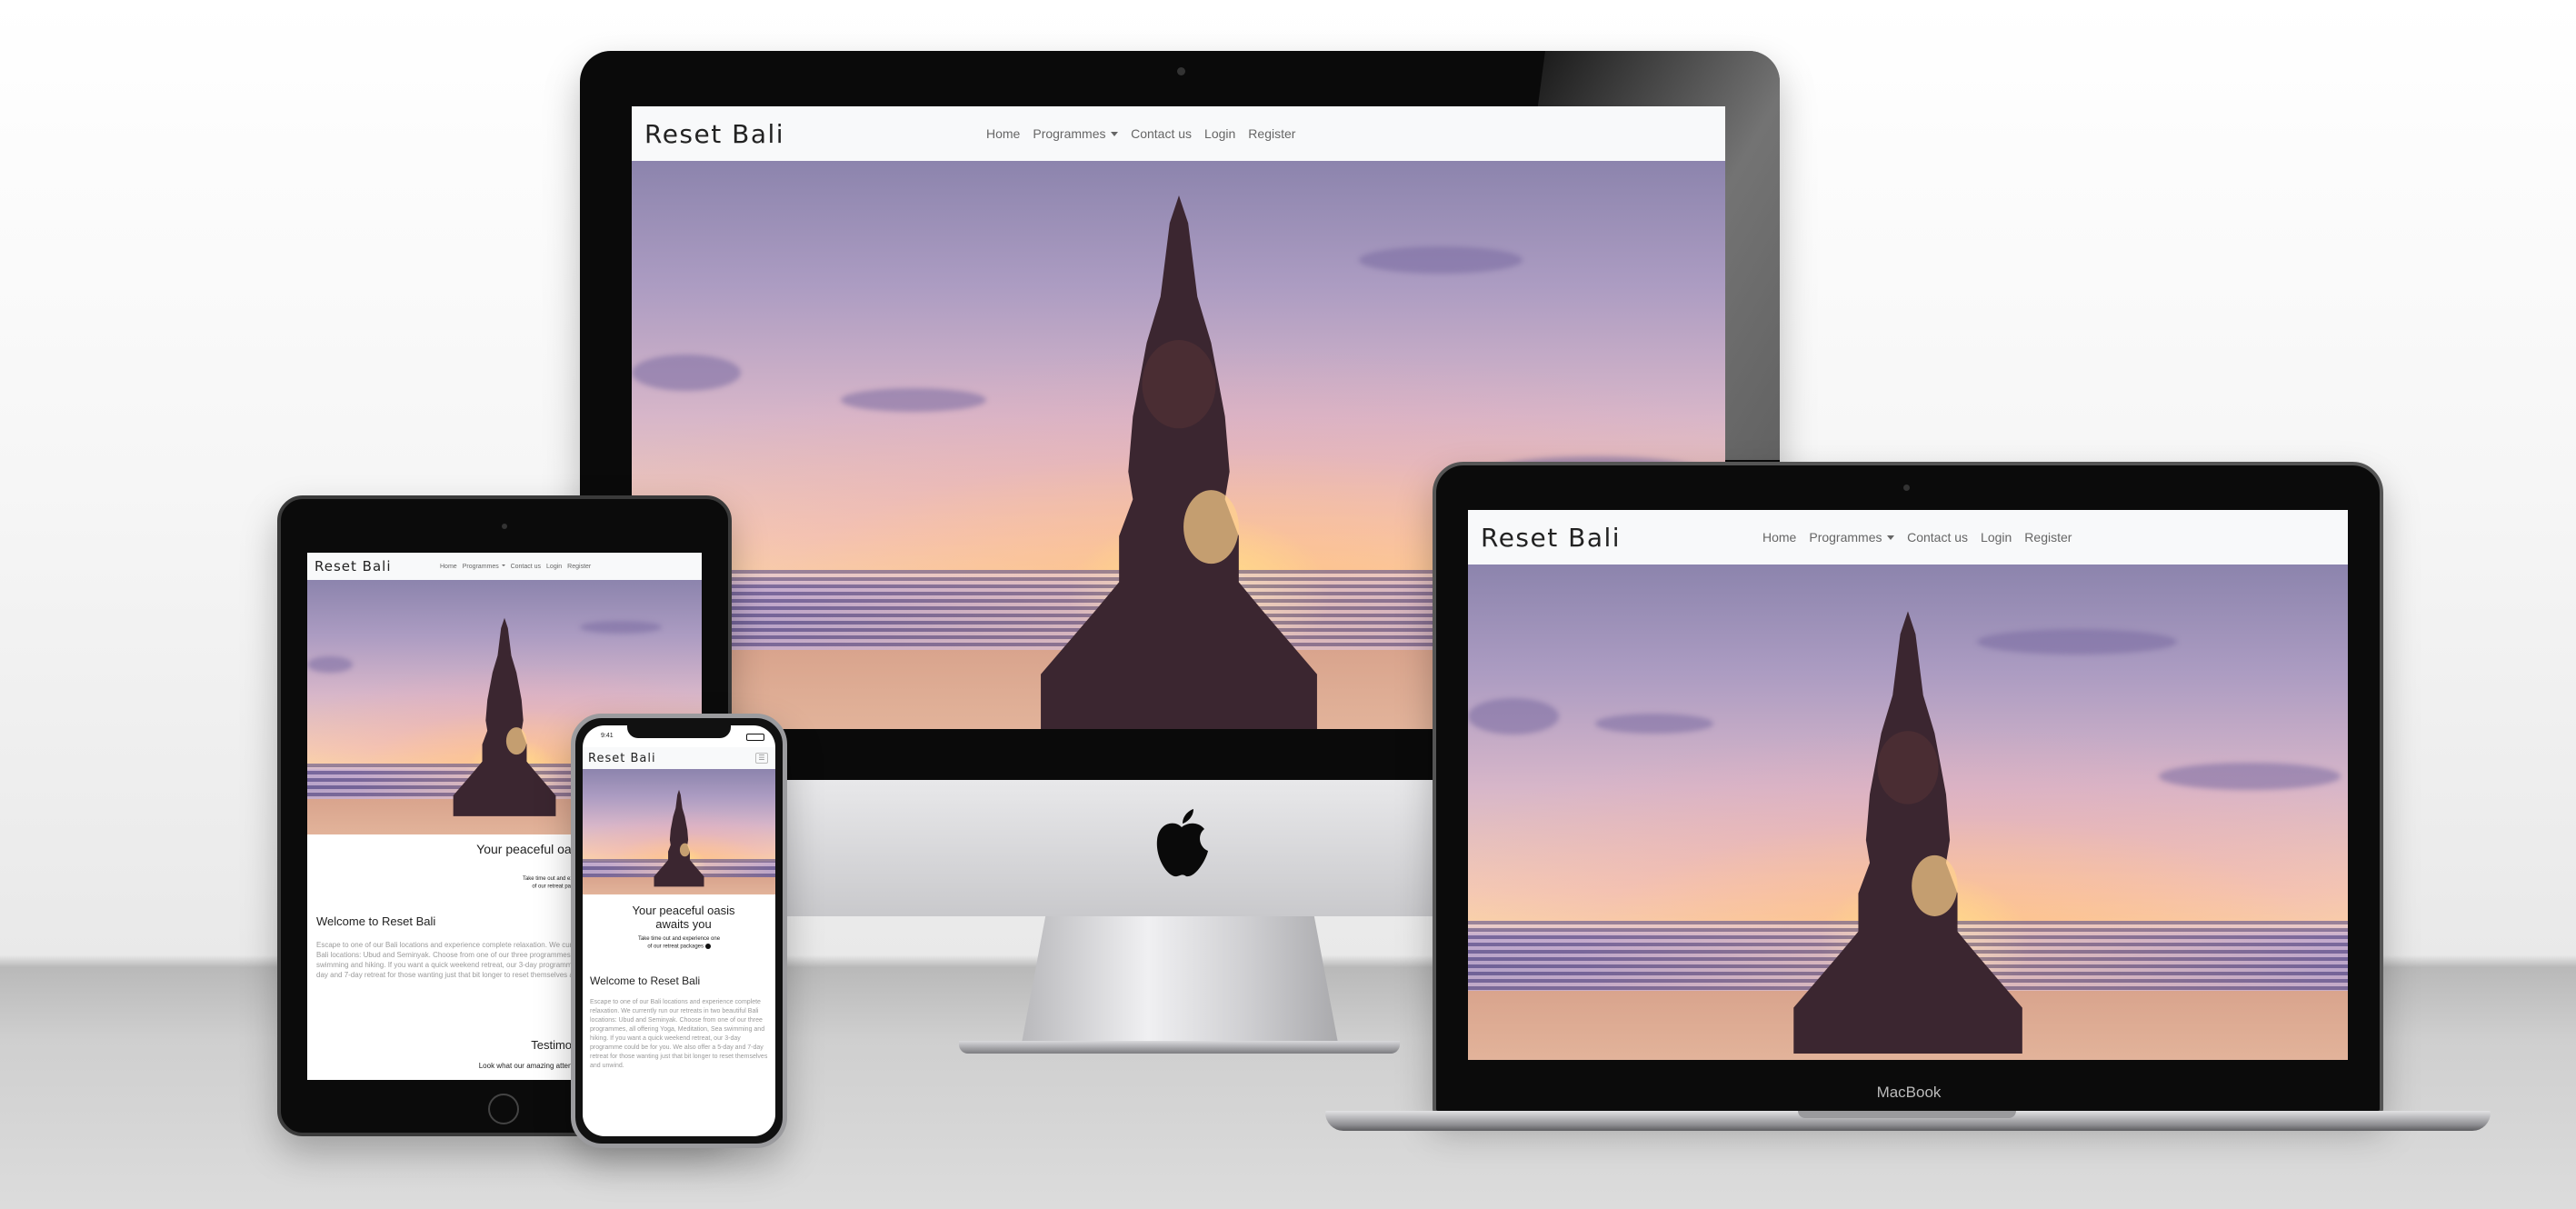  Describe the element at coordinates (761, 758) in the screenshot. I see `hamburger-menu-icon: ☰` at that location.